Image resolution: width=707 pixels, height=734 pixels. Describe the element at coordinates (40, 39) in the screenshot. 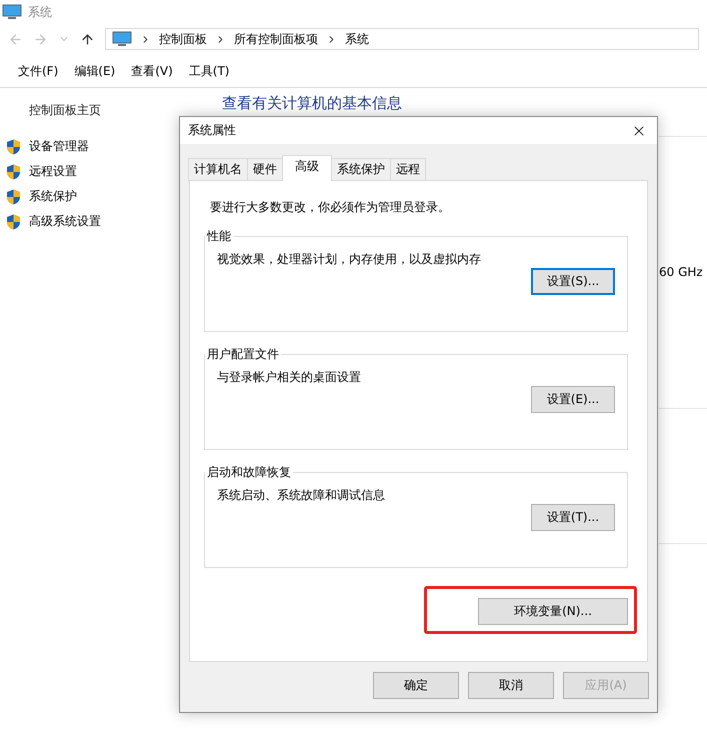

I see `forward-icon` at that location.